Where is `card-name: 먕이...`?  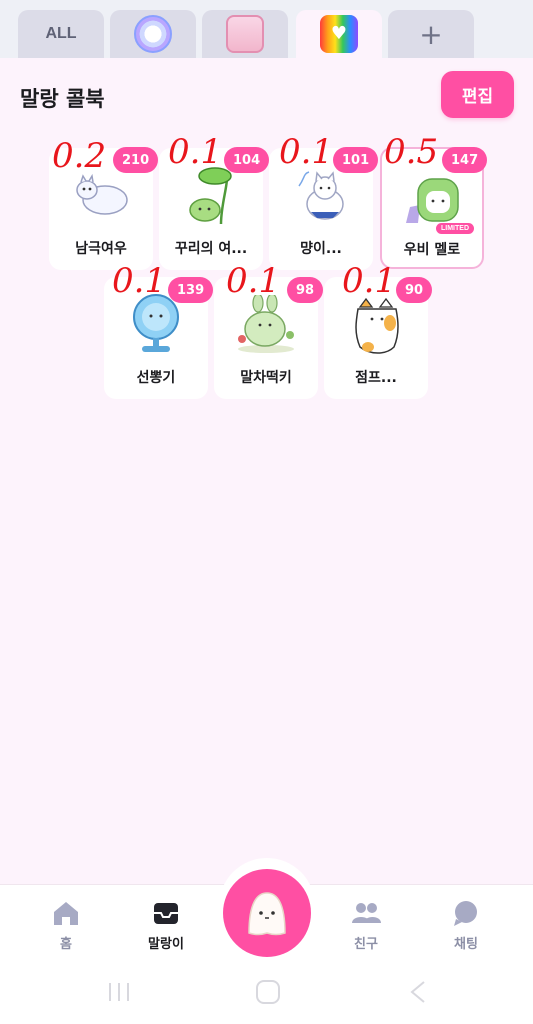
card-name: 먕이... is located at coordinates (321, 249).